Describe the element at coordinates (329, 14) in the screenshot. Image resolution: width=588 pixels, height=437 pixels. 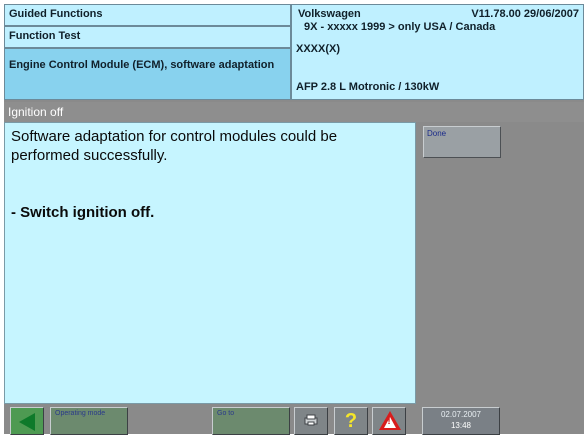
I see `vehicle-brand: Volkswagen` at that location.